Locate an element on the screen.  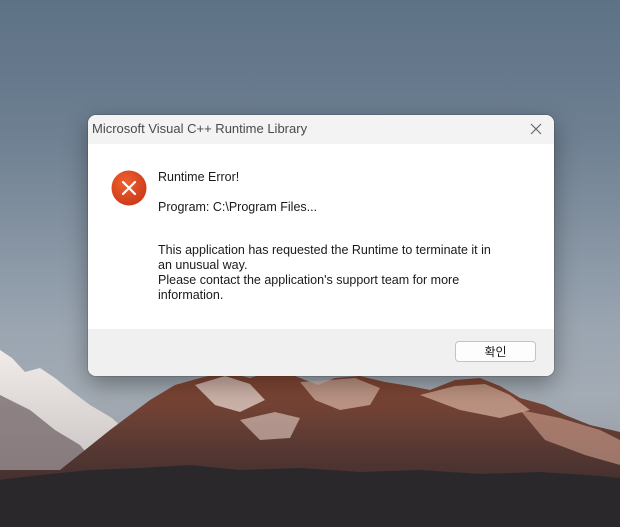
error-x-icon is located at coordinates (129, 188).